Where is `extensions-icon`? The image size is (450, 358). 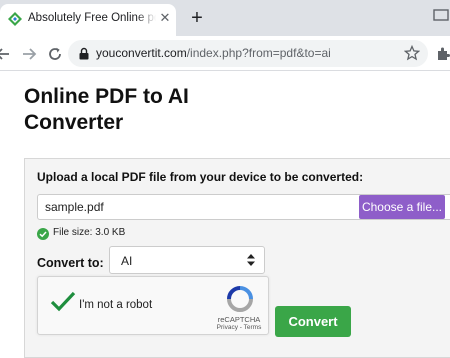 extensions-icon is located at coordinates (443, 53).